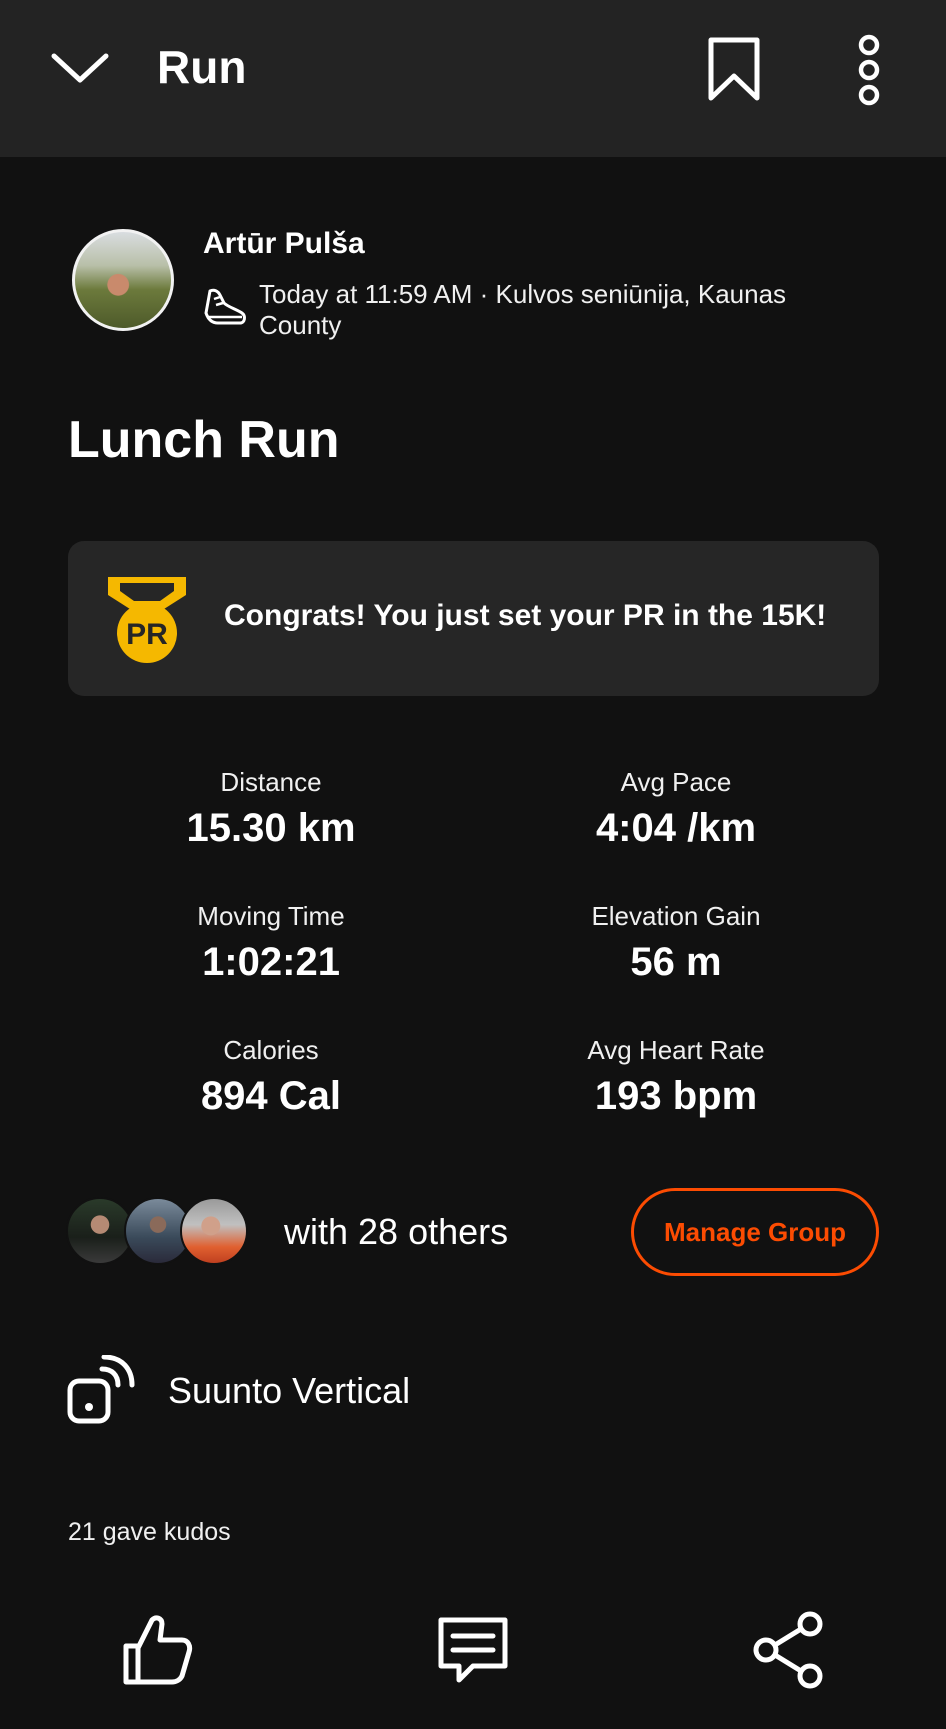 The height and width of the screenshot is (1729, 946). Describe the element at coordinates (271, 828) in the screenshot. I see `stat-value: 15.30 km` at that location.